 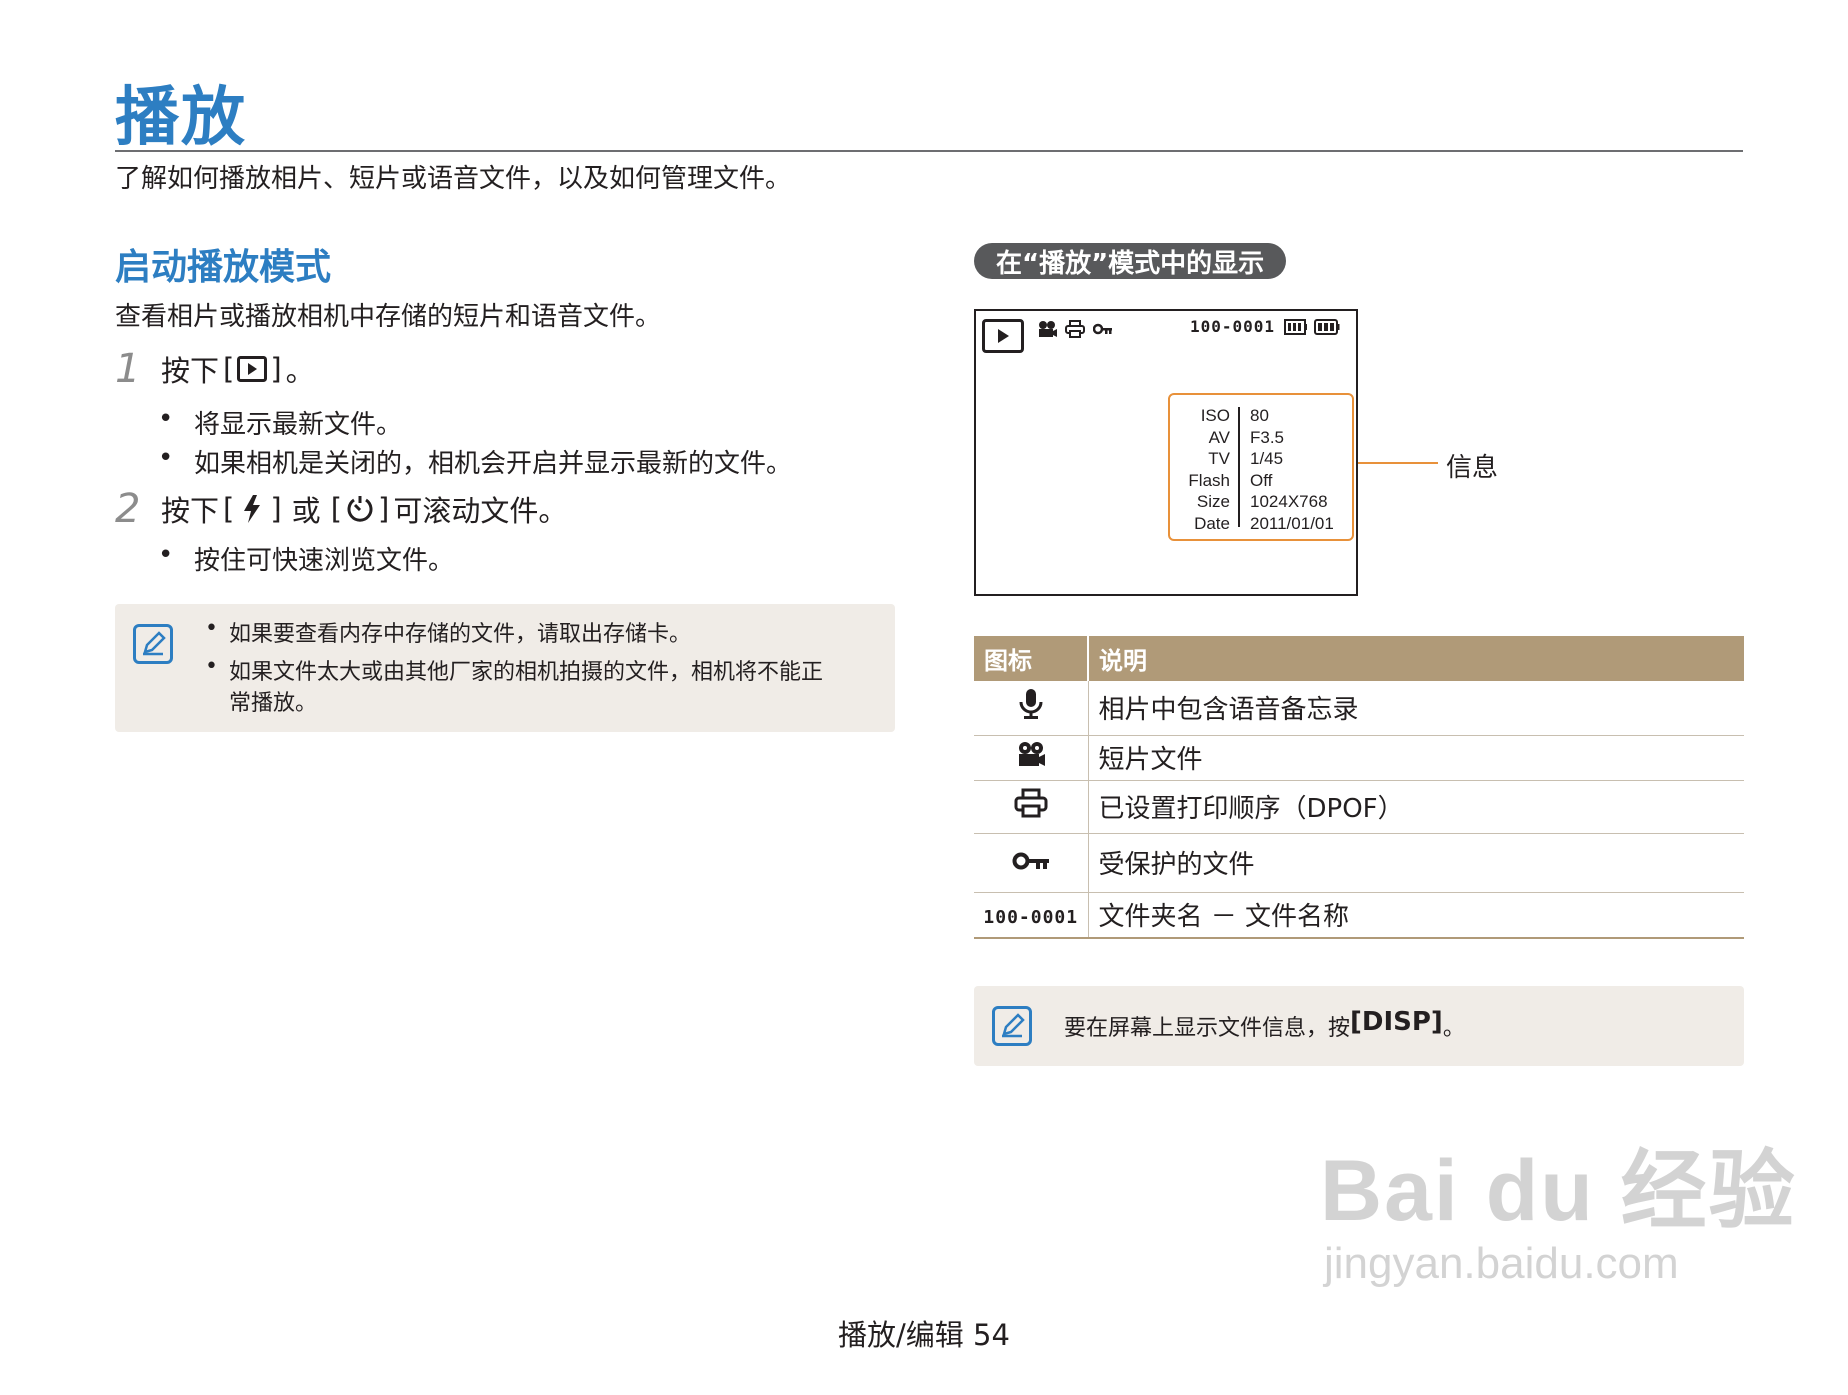 What do you see at coordinates (306, 511) in the screenshot?
I see `step-or: 或` at bounding box center [306, 511].